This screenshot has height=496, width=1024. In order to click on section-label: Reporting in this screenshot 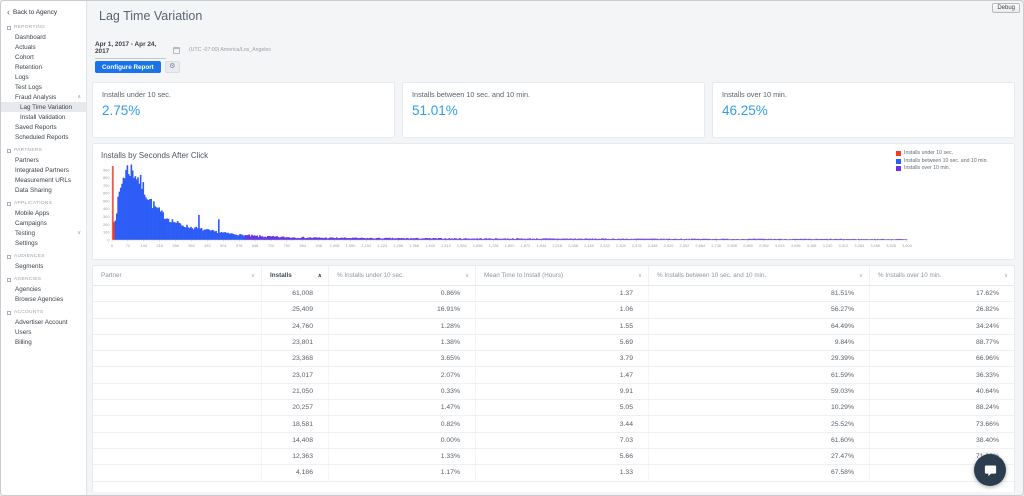, I will do `click(30, 27)`.